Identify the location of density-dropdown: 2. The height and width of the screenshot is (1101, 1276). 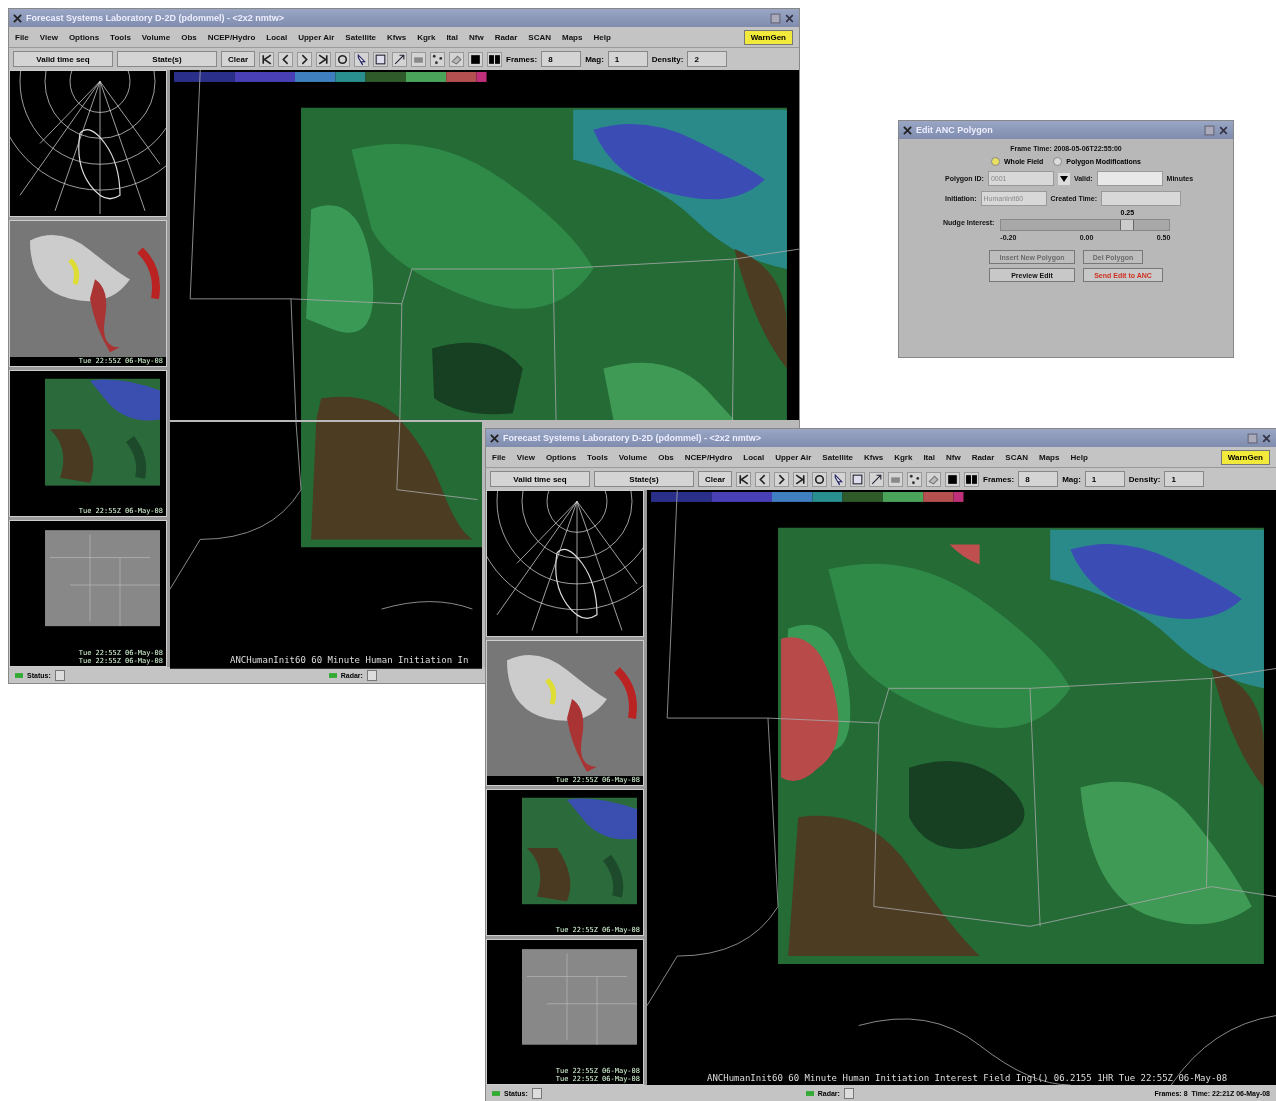
(707, 59).